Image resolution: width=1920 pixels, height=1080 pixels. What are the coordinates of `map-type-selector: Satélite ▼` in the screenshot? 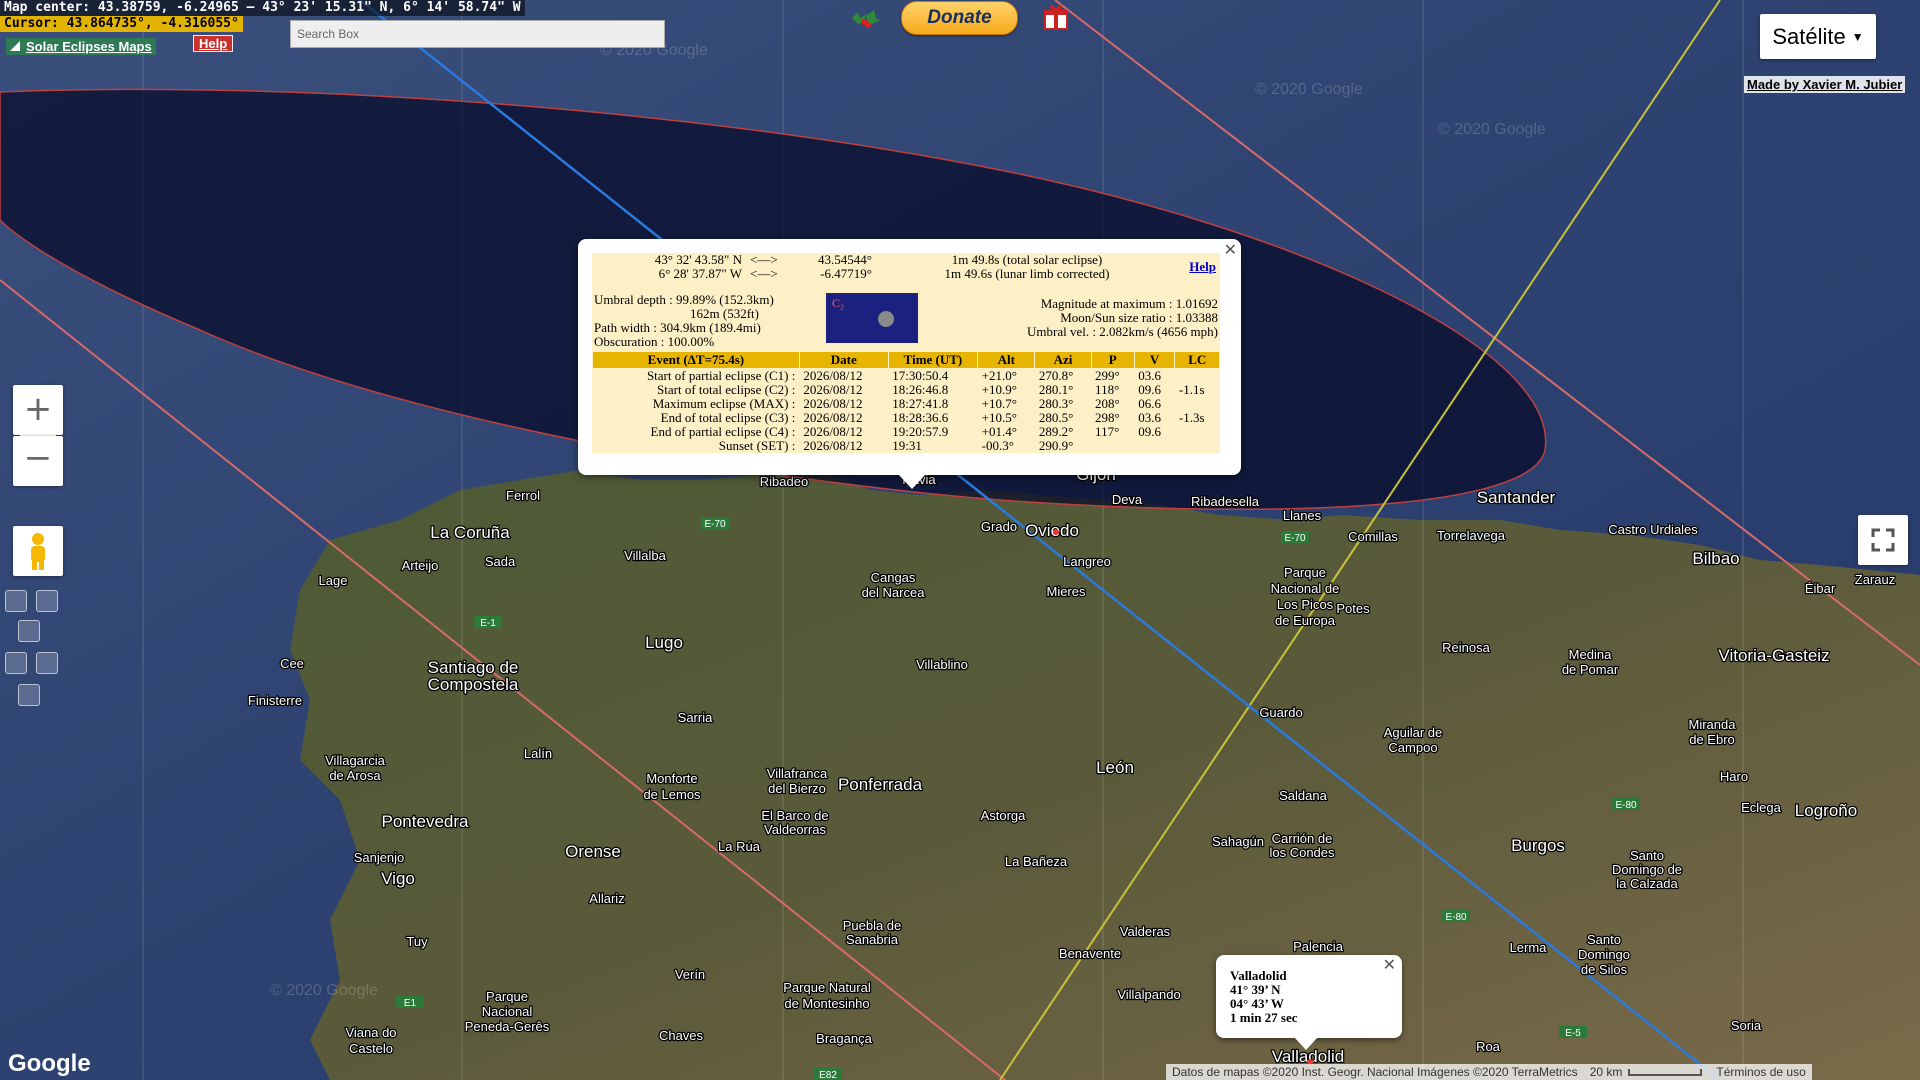 It's located at (1818, 36).